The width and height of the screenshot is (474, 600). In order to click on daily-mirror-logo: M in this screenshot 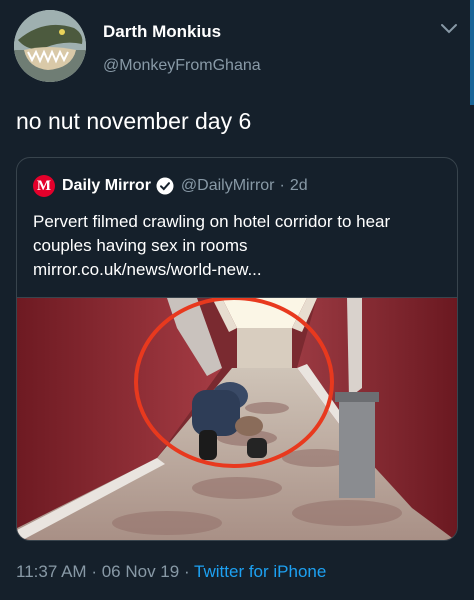, I will do `click(44, 186)`.